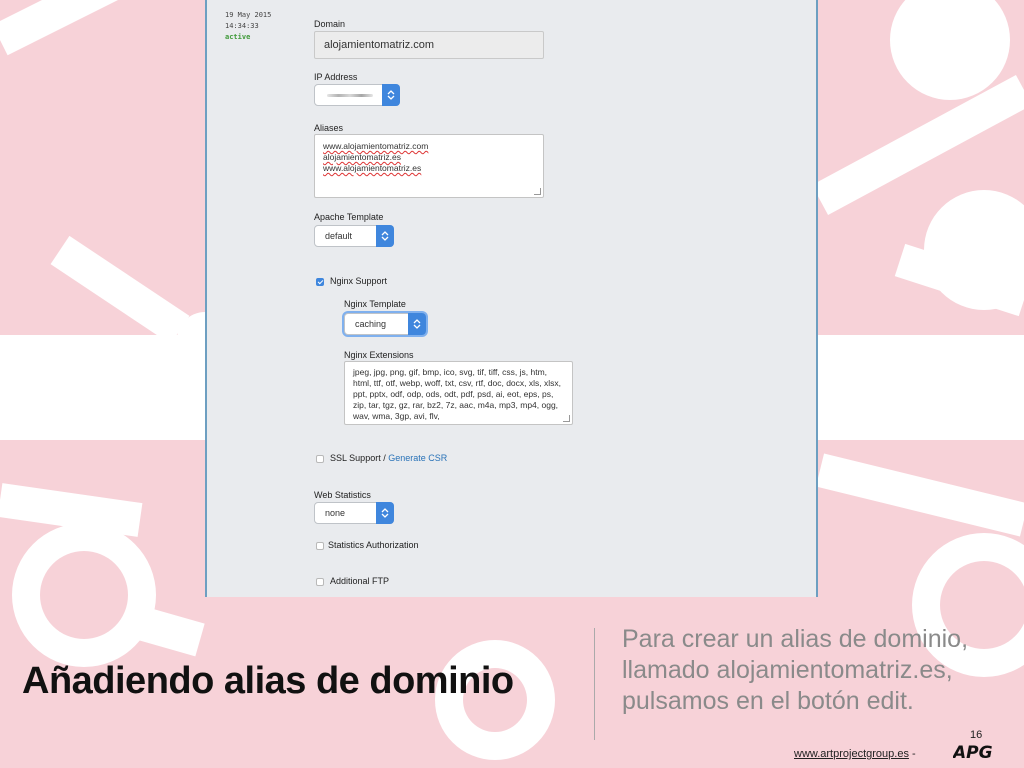  I want to click on ip-address-value-blurred, so click(350, 95).